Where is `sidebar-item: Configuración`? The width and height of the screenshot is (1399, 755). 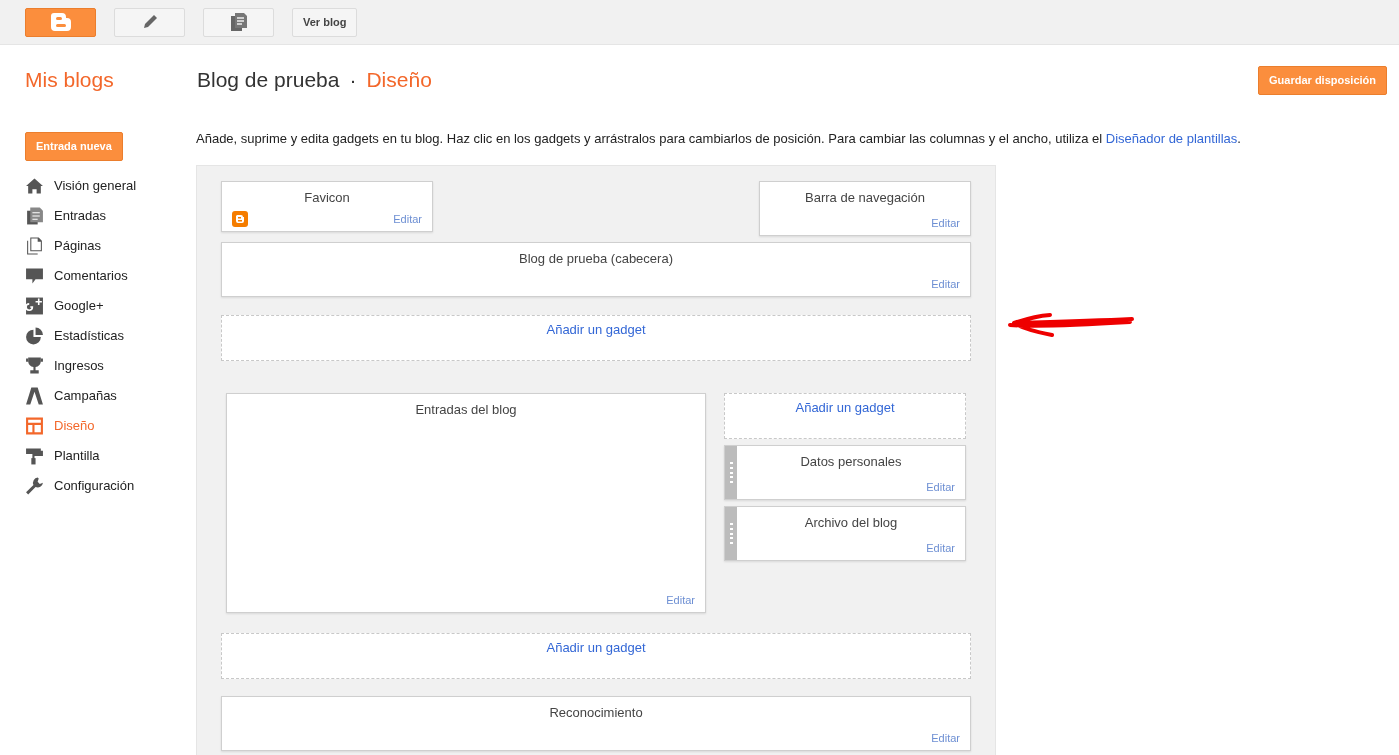 sidebar-item: Configuración is located at coordinates (110, 486).